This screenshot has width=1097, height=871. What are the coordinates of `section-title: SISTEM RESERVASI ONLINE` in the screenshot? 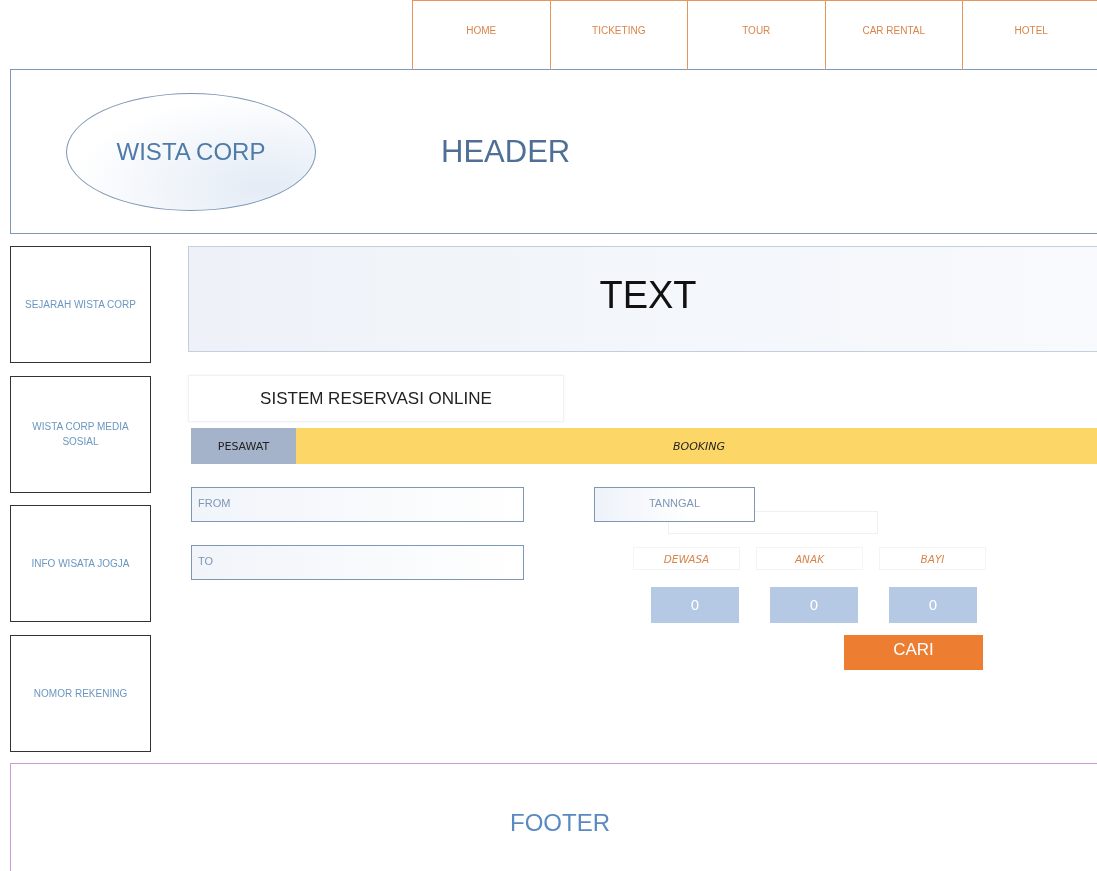 It's located at (376, 398).